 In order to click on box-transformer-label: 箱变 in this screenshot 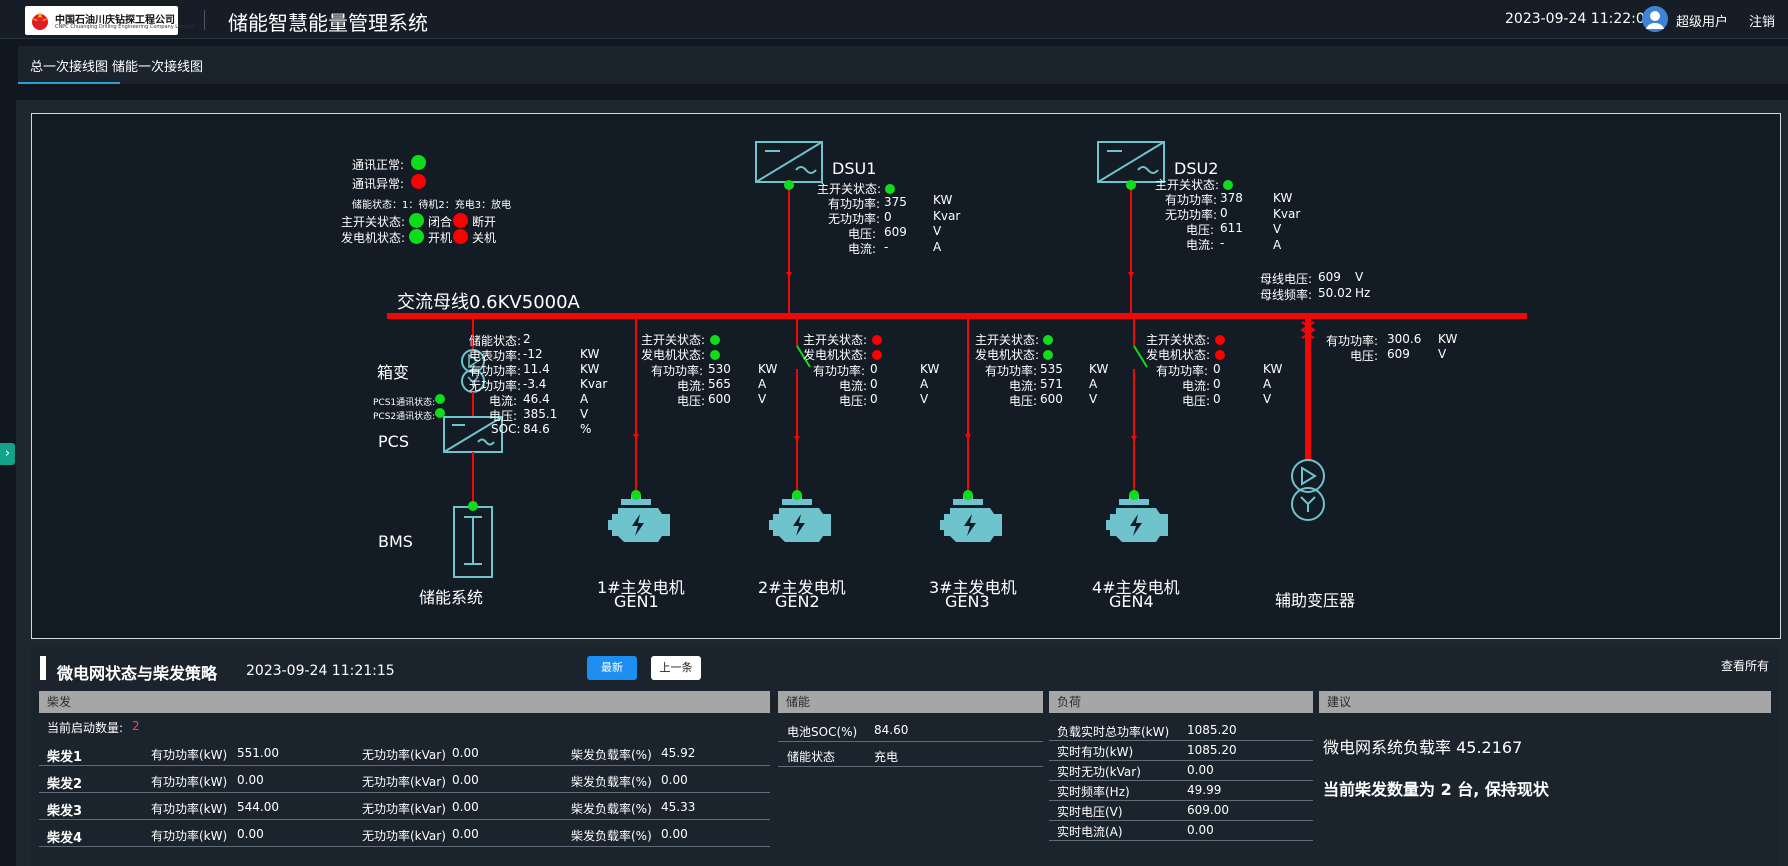, I will do `click(393, 372)`.